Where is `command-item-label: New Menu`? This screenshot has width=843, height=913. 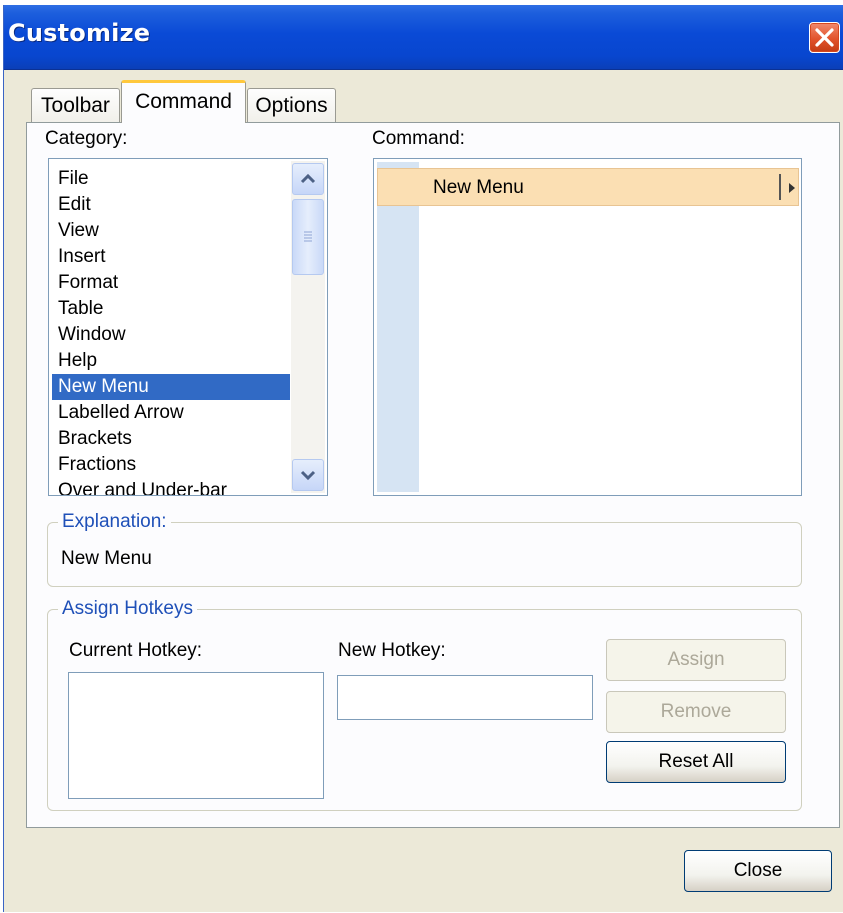
command-item-label: New Menu is located at coordinates (478, 187).